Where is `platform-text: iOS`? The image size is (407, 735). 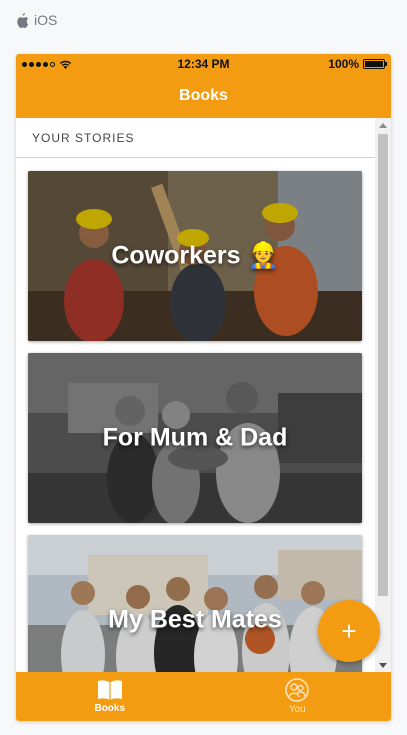
platform-text: iOS is located at coordinates (46, 20).